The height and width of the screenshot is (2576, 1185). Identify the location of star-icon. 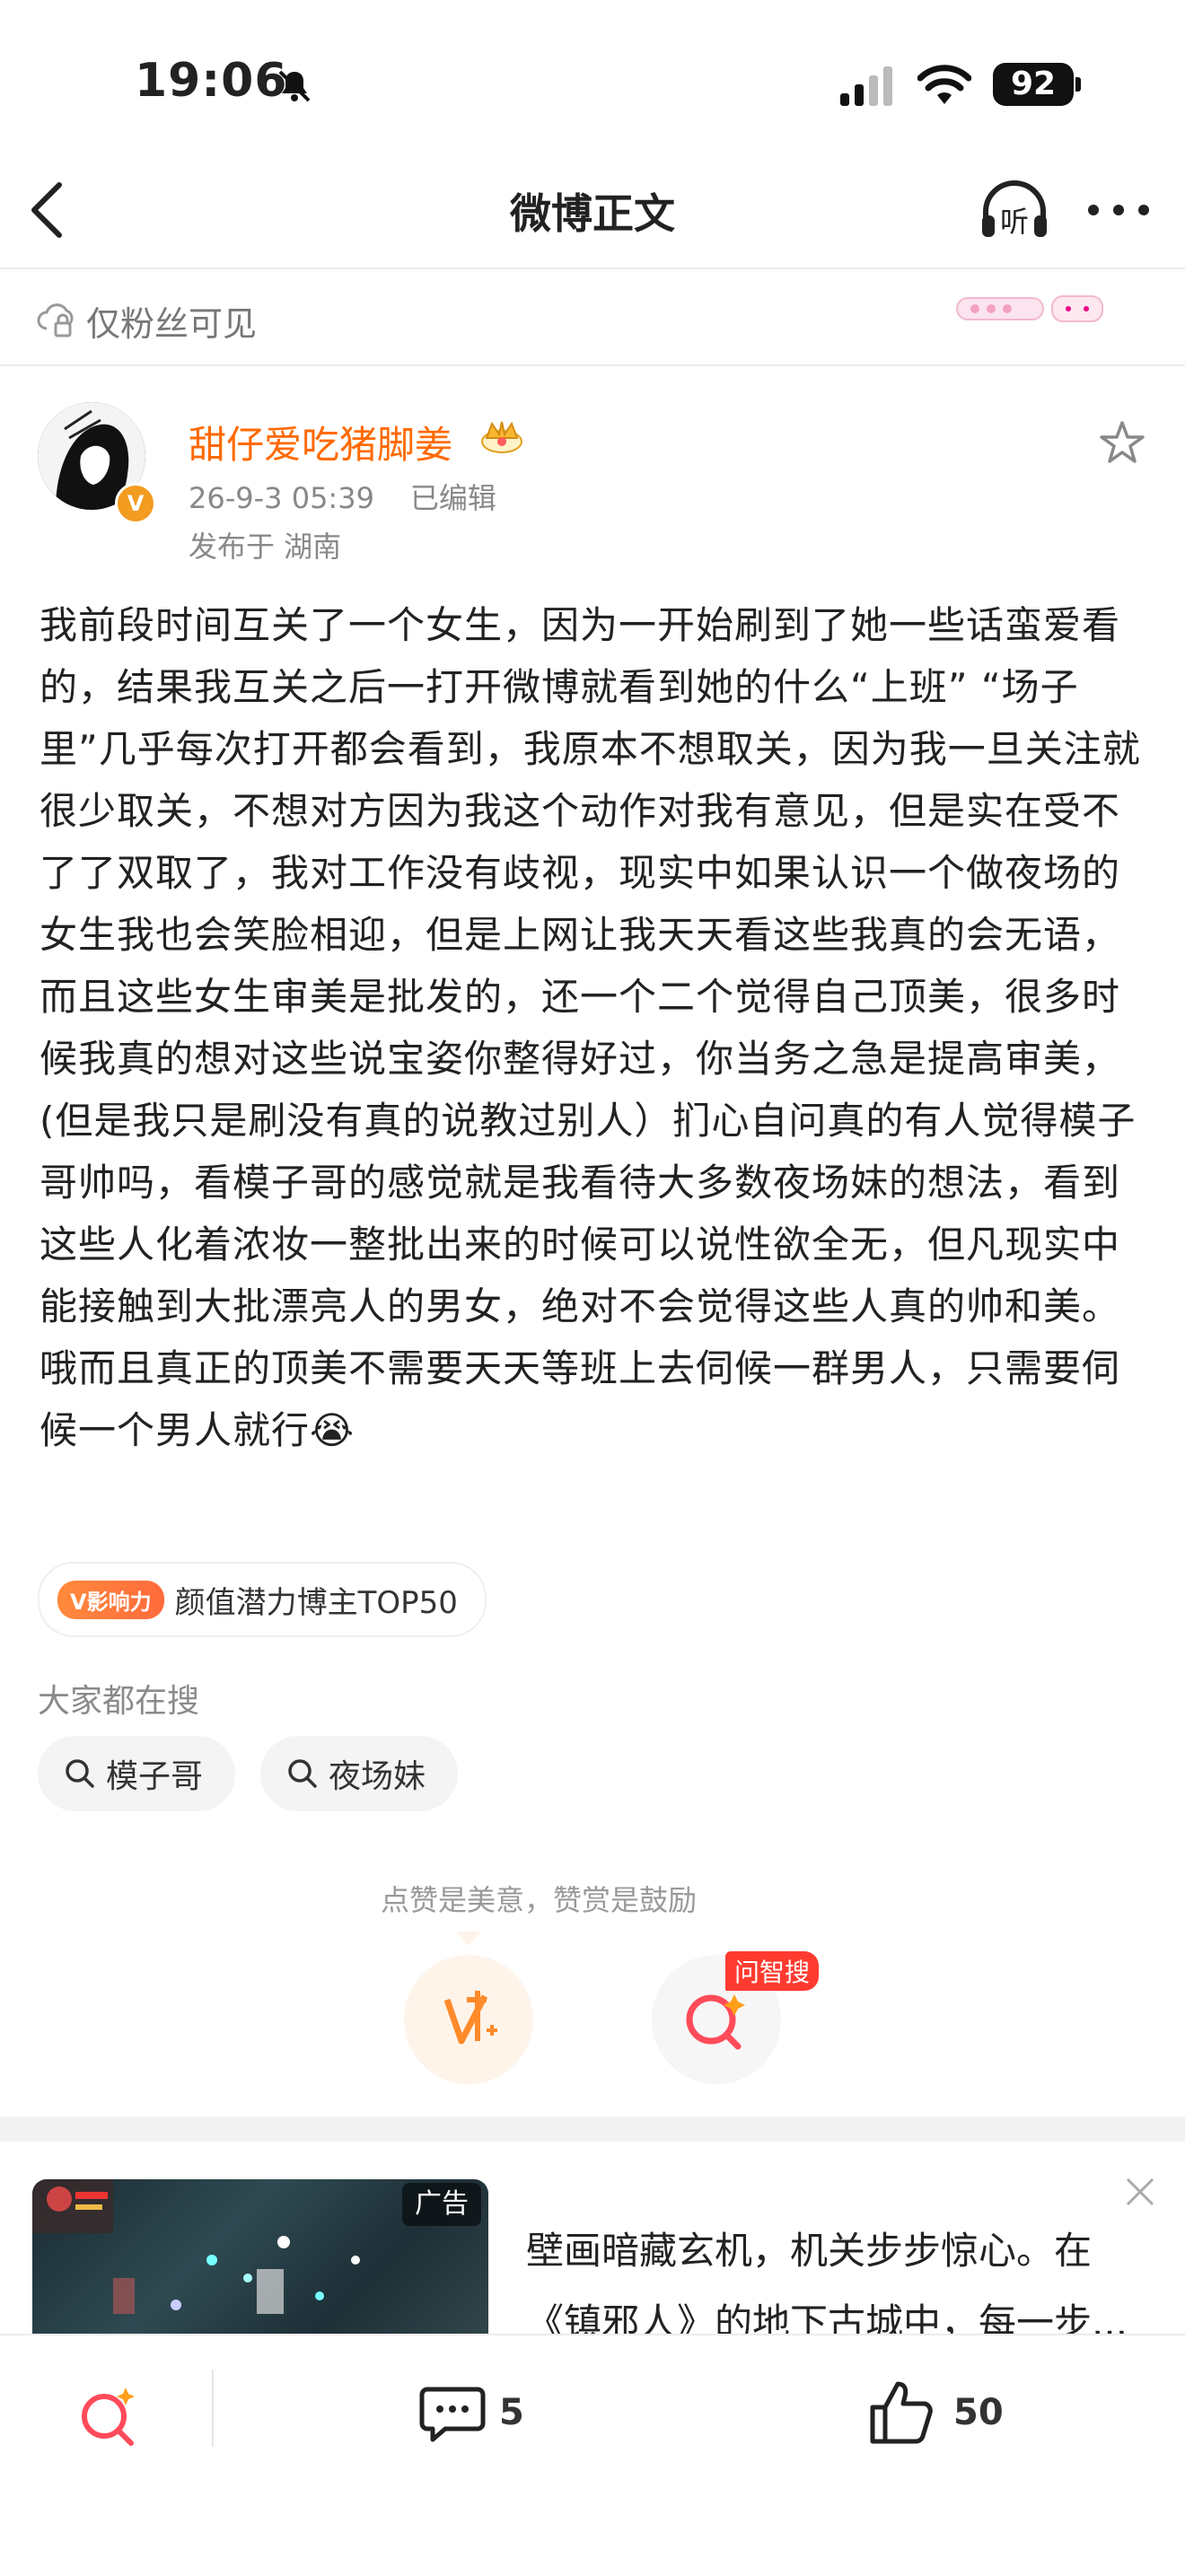
(1122, 443).